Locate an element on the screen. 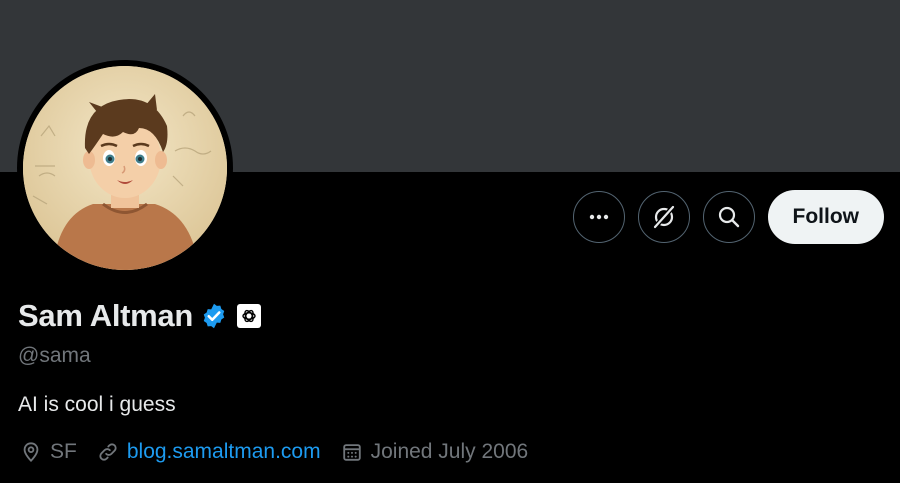 This screenshot has width=900, height=483. avatar is located at coordinates (125, 168).